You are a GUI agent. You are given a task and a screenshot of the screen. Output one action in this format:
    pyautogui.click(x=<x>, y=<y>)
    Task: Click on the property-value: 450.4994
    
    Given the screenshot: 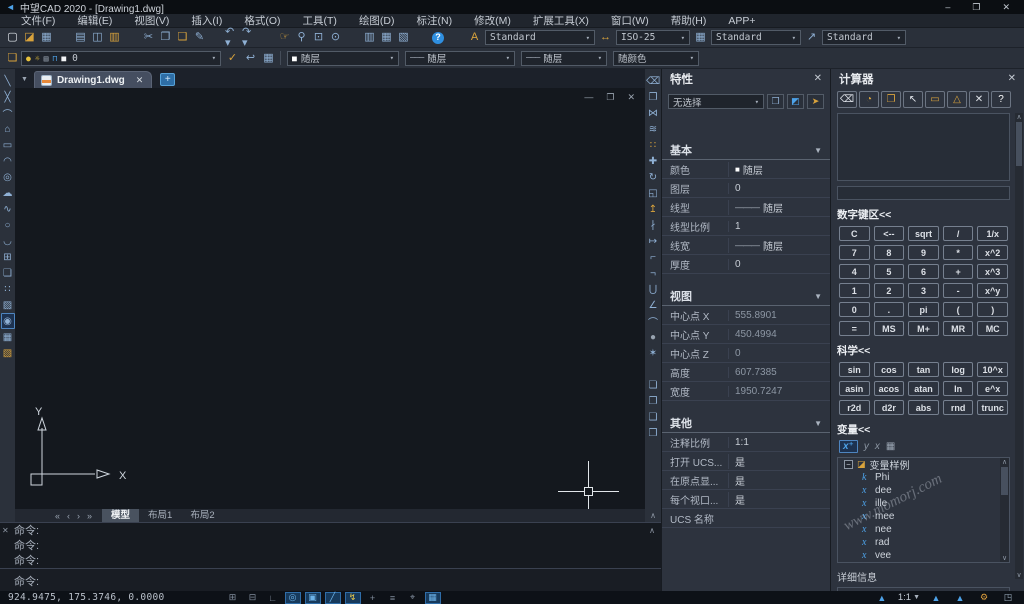 What is the action you would take?
    pyautogui.click(x=756, y=334)
    